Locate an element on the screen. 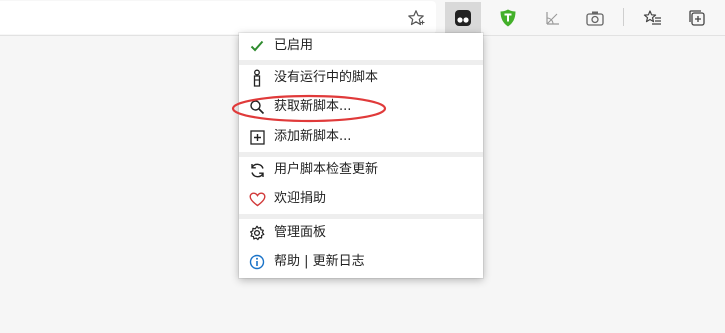 Image resolution: width=725 pixels, height=333 pixels. menu-item-label: 已启用 is located at coordinates (294, 45).